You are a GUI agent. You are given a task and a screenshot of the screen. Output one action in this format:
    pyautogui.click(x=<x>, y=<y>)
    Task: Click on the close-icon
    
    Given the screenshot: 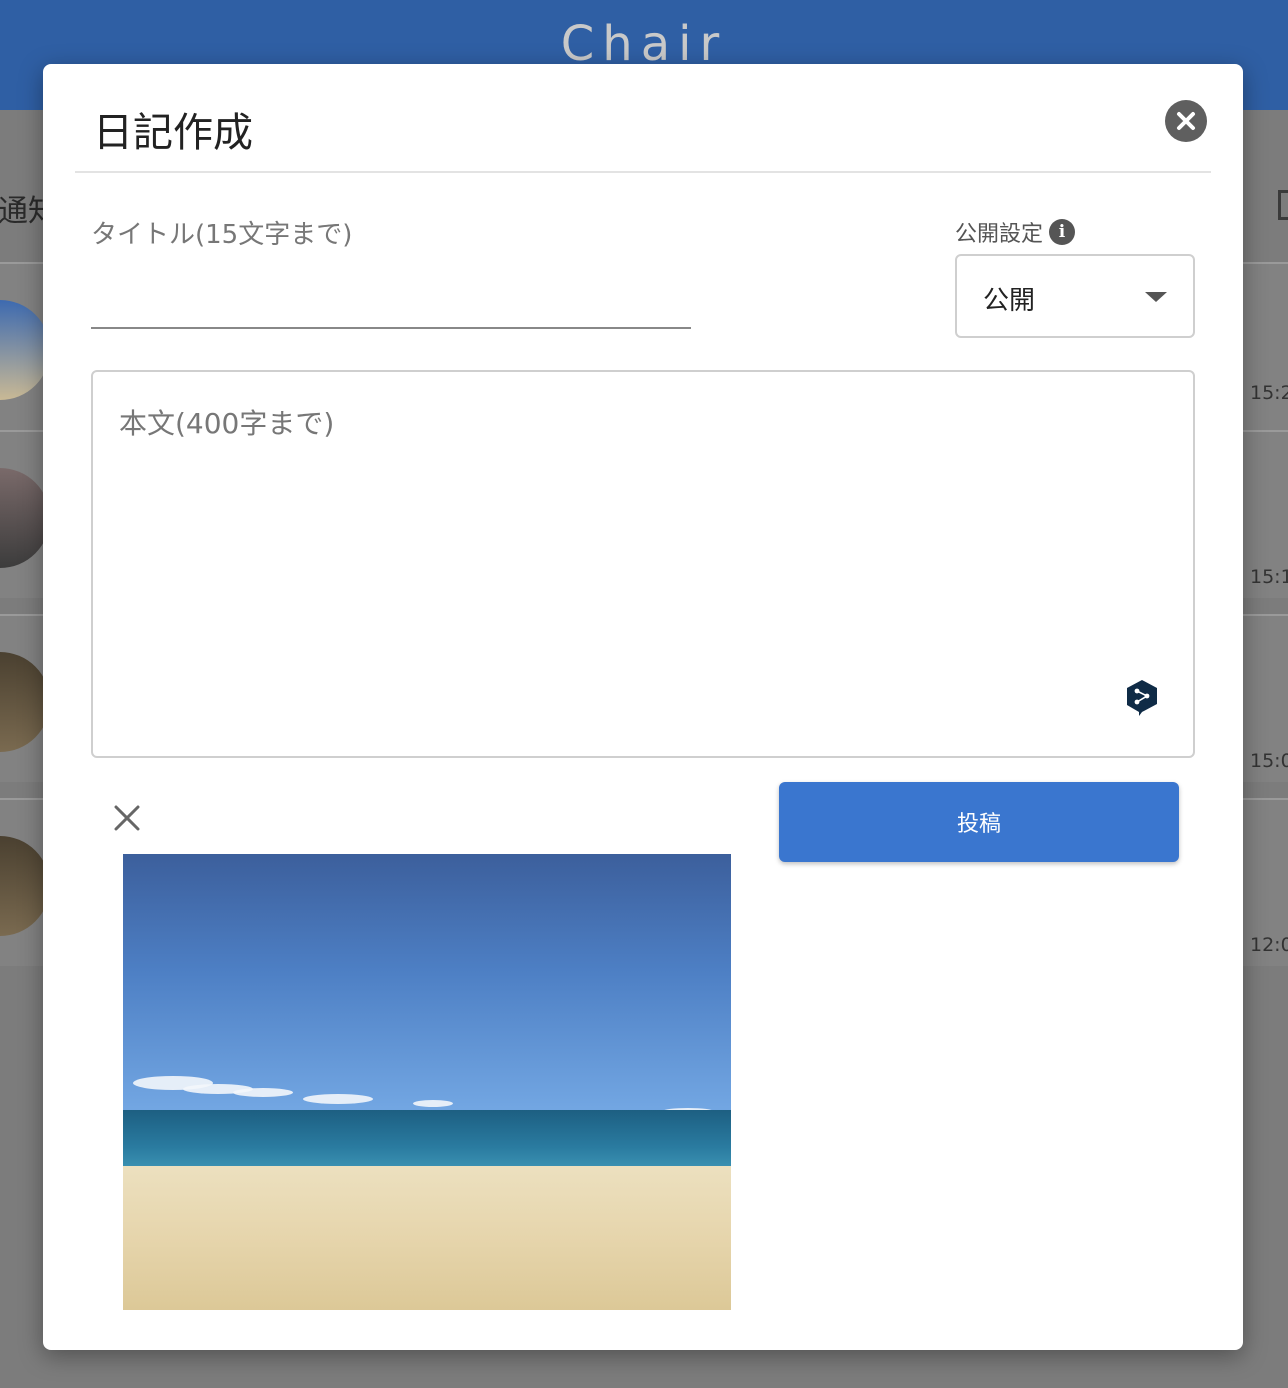 What is the action you would take?
    pyautogui.click(x=1186, y=121)
    